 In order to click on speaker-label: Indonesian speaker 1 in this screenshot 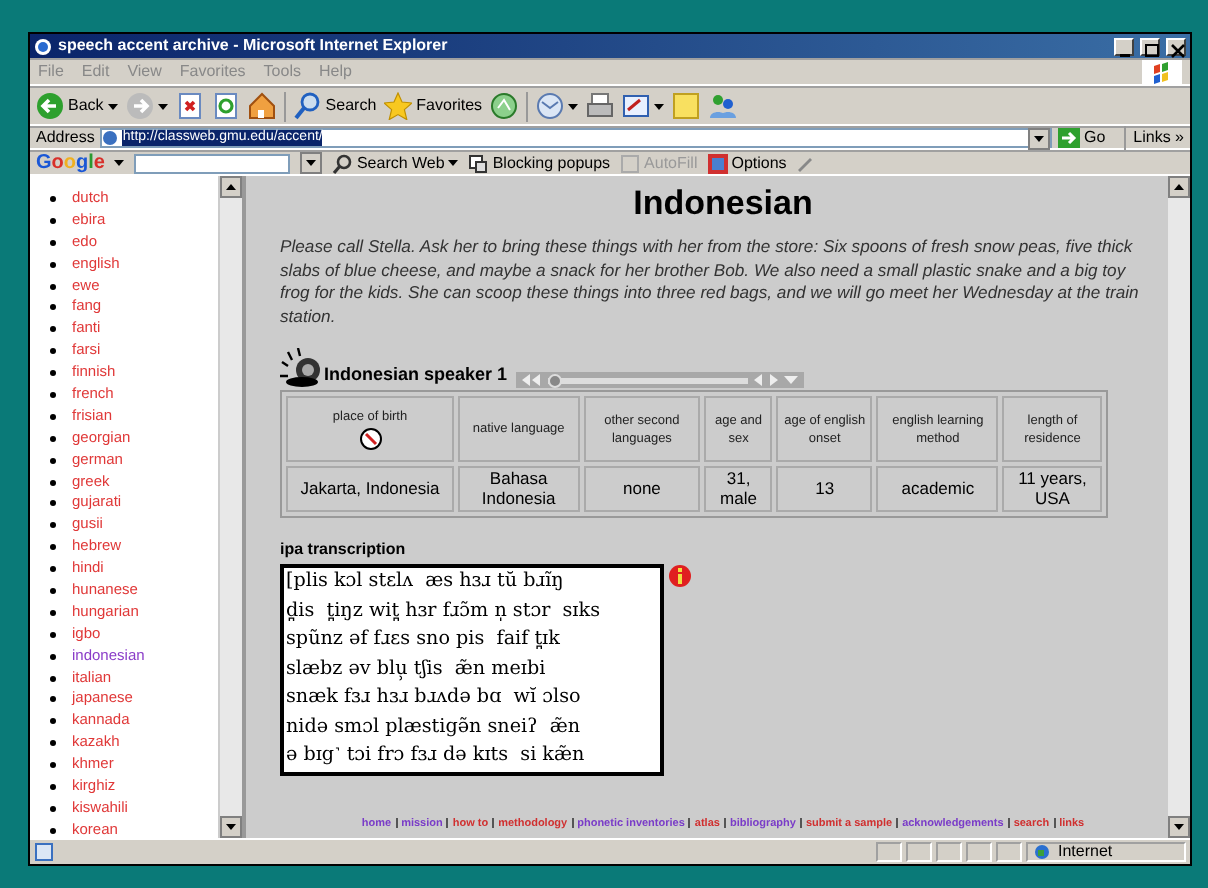, I will do `click(416, 374)`.